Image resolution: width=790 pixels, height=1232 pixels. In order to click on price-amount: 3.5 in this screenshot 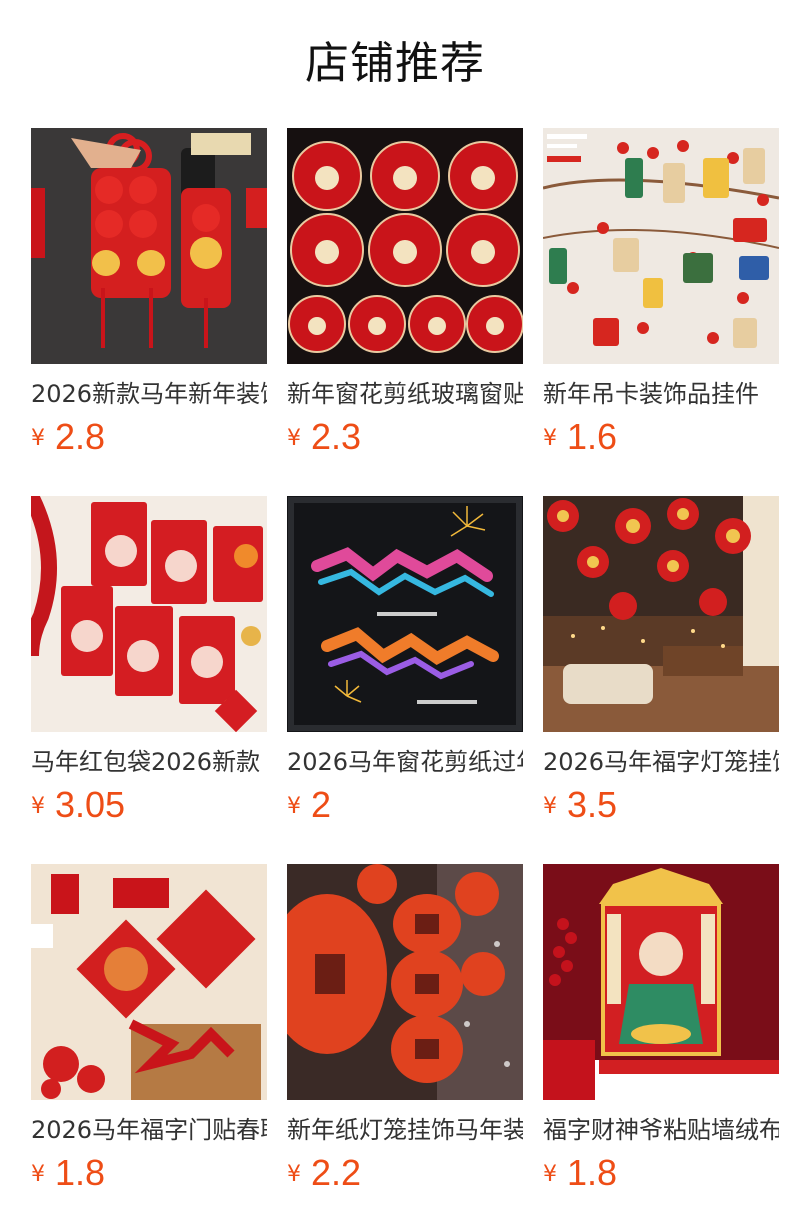, I will do `click(592, 804)`.